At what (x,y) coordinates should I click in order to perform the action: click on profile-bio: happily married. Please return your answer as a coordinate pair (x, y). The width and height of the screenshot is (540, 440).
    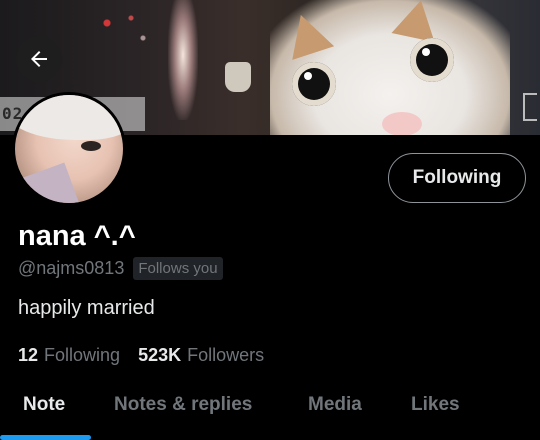
    Looking at the image, I should click on (86, 308).